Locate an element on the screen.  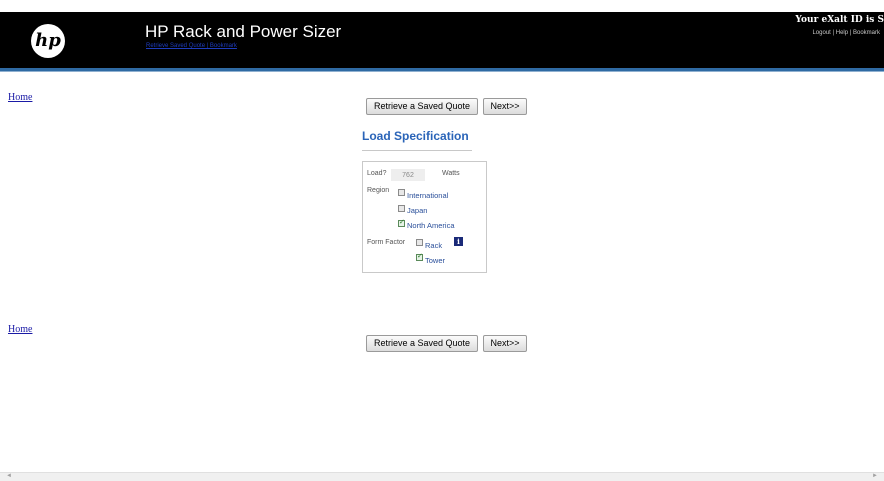
north-america-option: North America is located at coordinates (431, 225).